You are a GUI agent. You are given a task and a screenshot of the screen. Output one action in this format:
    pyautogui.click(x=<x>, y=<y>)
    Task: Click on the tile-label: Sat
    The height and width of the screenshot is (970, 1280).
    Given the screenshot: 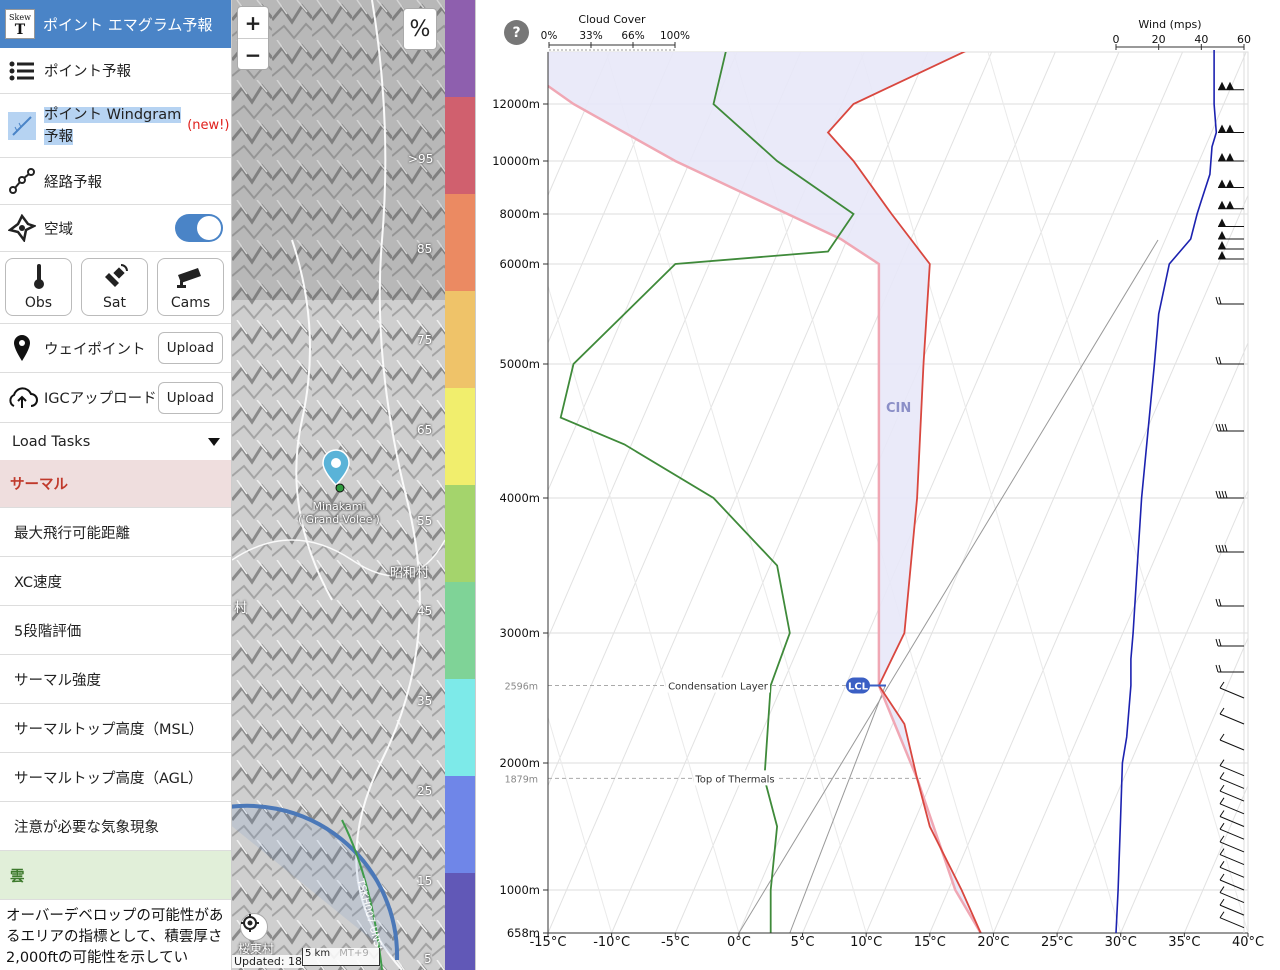 What is the action you would take?
    pyautogui.click(x=114, y=303)
    